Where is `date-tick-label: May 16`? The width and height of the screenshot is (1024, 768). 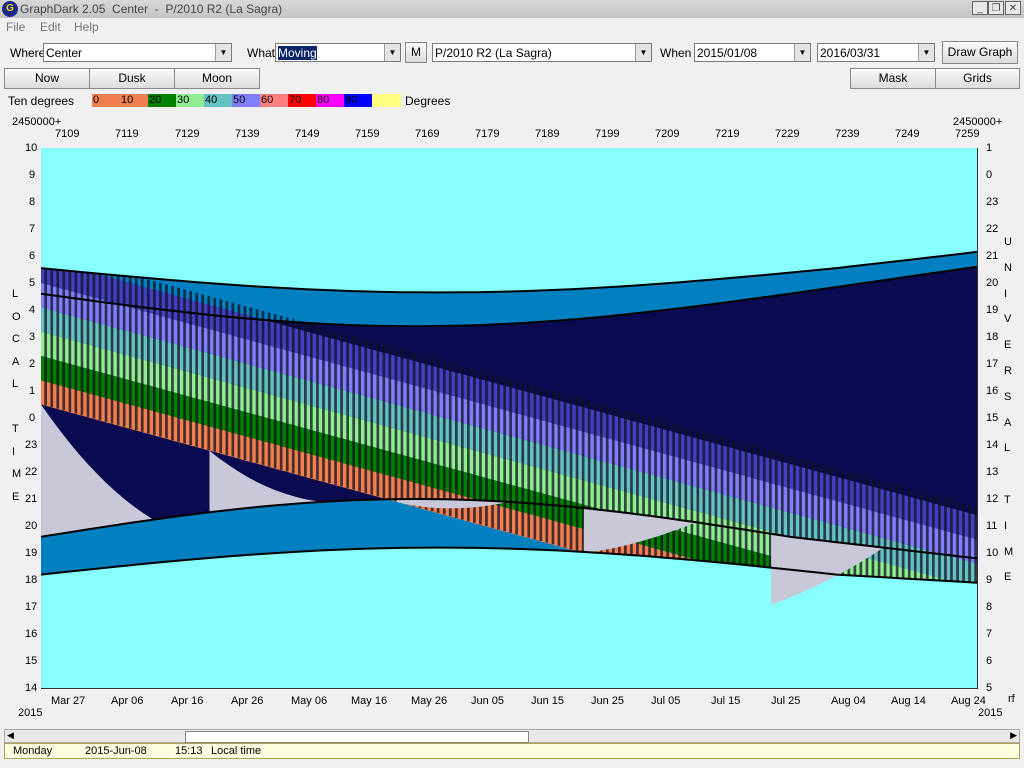 date-tick-label: May 16 is located at coordinates (369, 701).